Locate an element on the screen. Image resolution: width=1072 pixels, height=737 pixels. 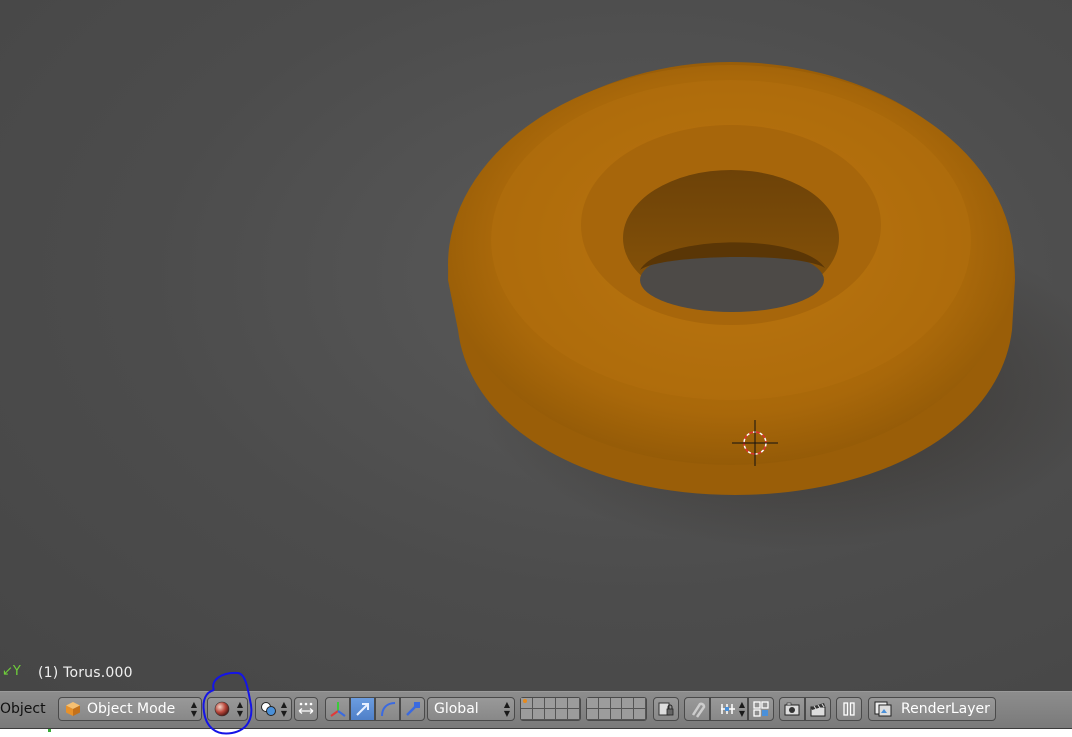
render-layer-selector: RenderLayer is located at coordinates (932, 709).